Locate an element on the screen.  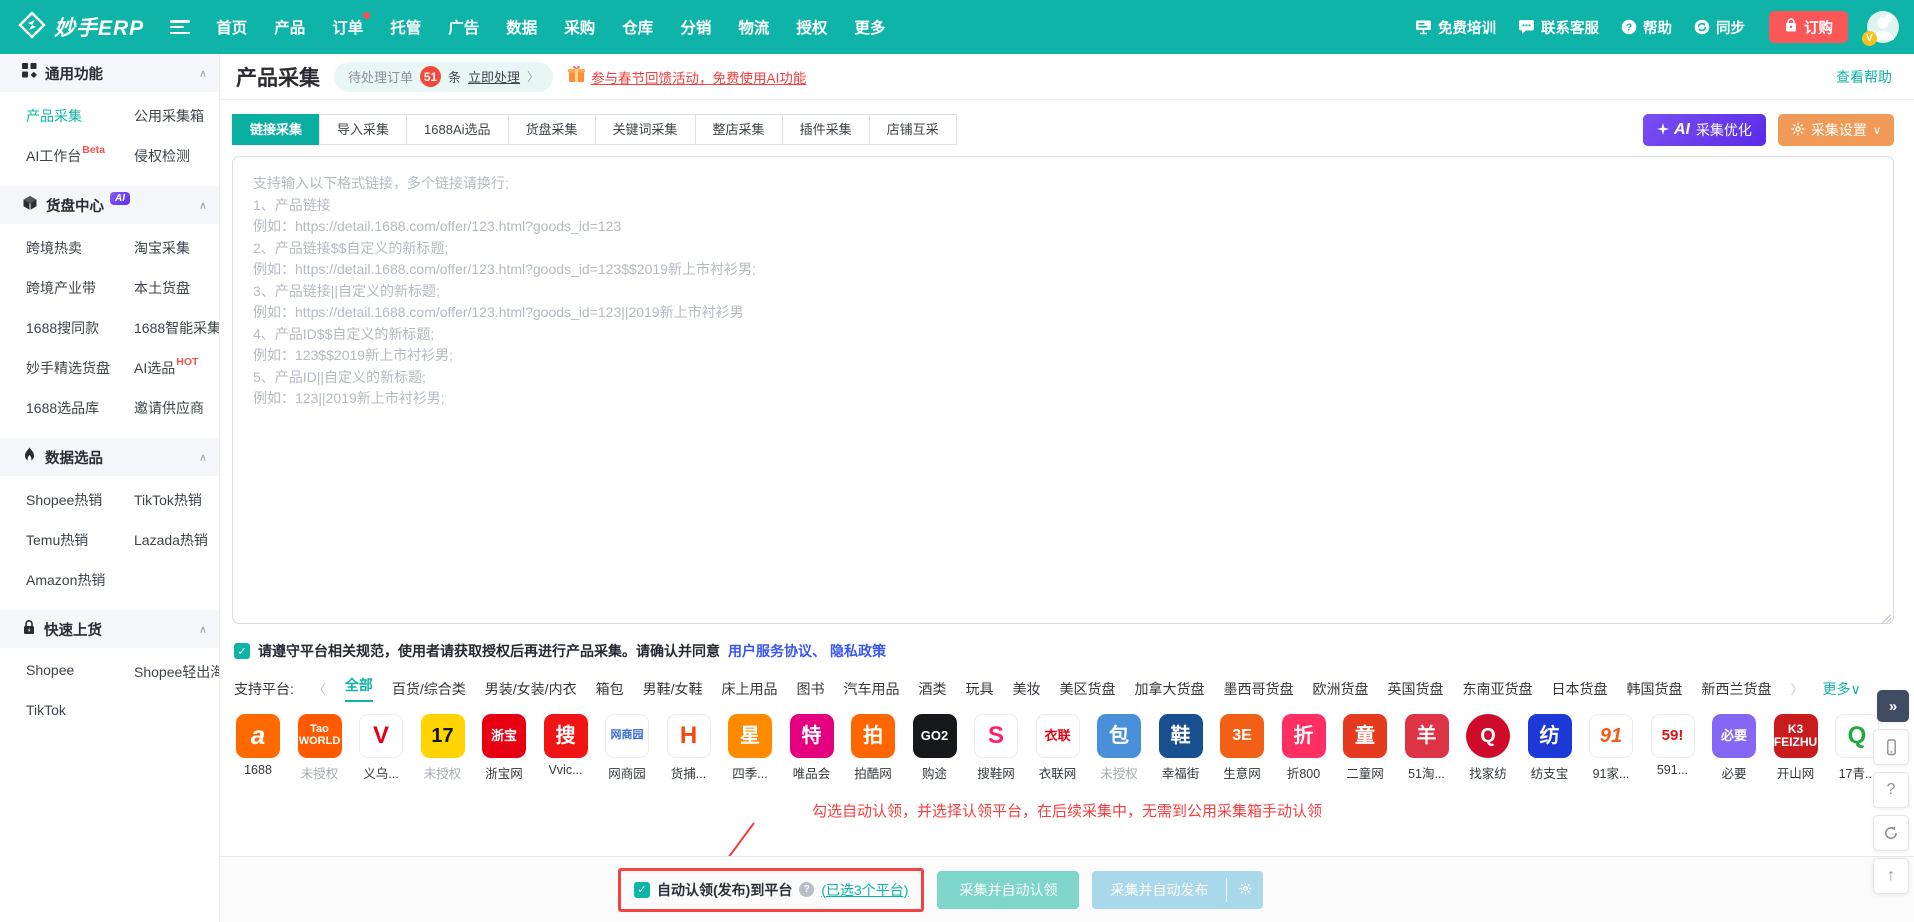
sidebar-item-侵权检测: 侵权检测 is located at coordinates (162, 156).